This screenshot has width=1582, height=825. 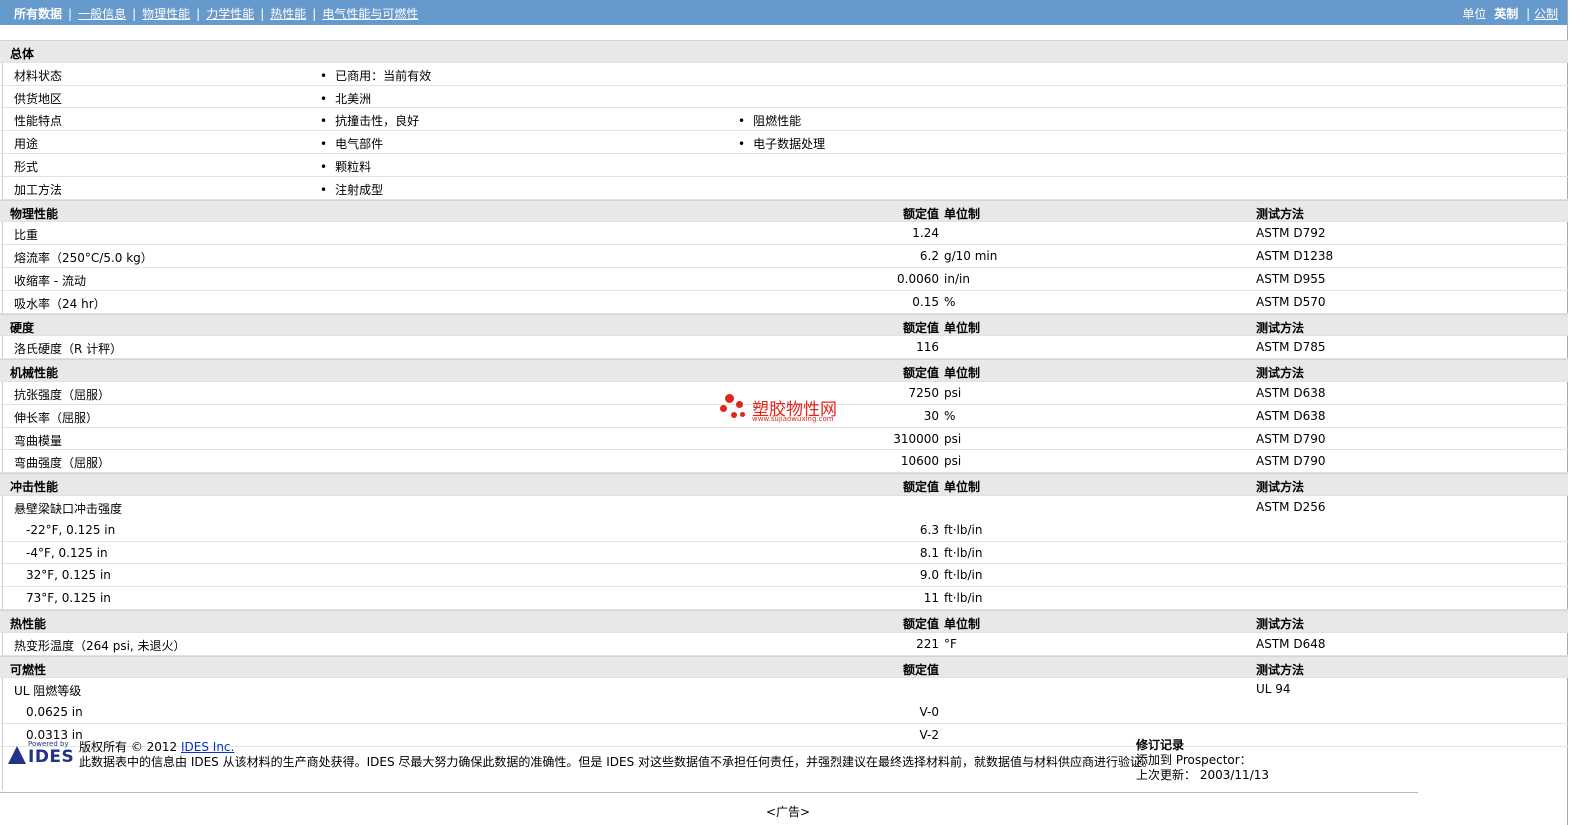 I want to click on section-header: 热性能 额定值 单位制 测试方法, so click(x=784, y=621).